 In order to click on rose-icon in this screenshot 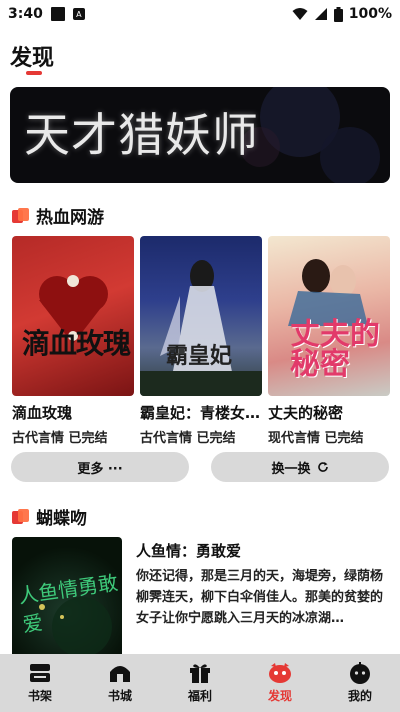, I will do `click(73, 309)`.